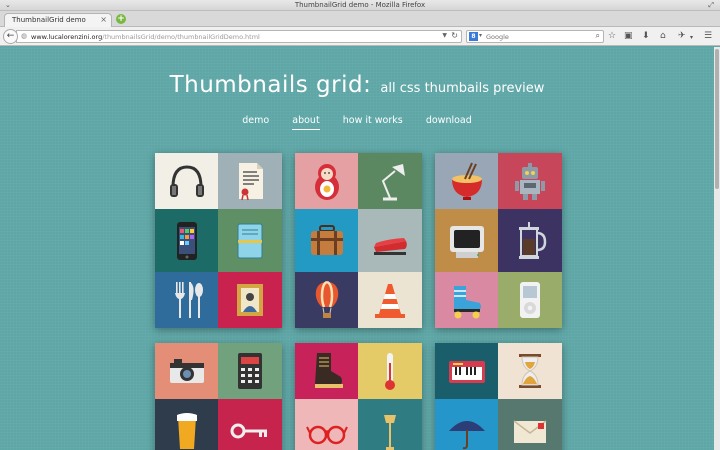 The width and height of the screenshot is (720, 450). I want to click on thumbnail-ipod, so click(530, 300).